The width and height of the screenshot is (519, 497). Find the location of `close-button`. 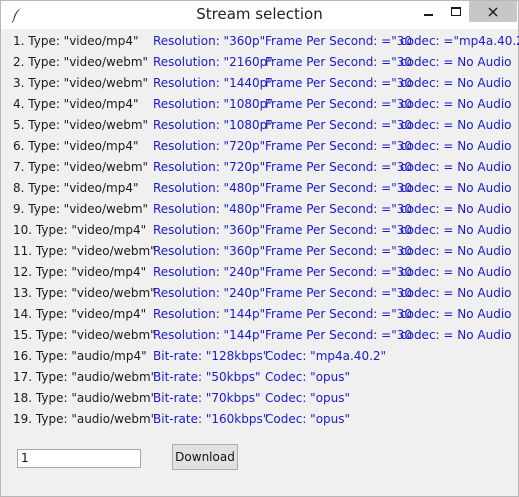

close-button is located at coordinates (493, 11).